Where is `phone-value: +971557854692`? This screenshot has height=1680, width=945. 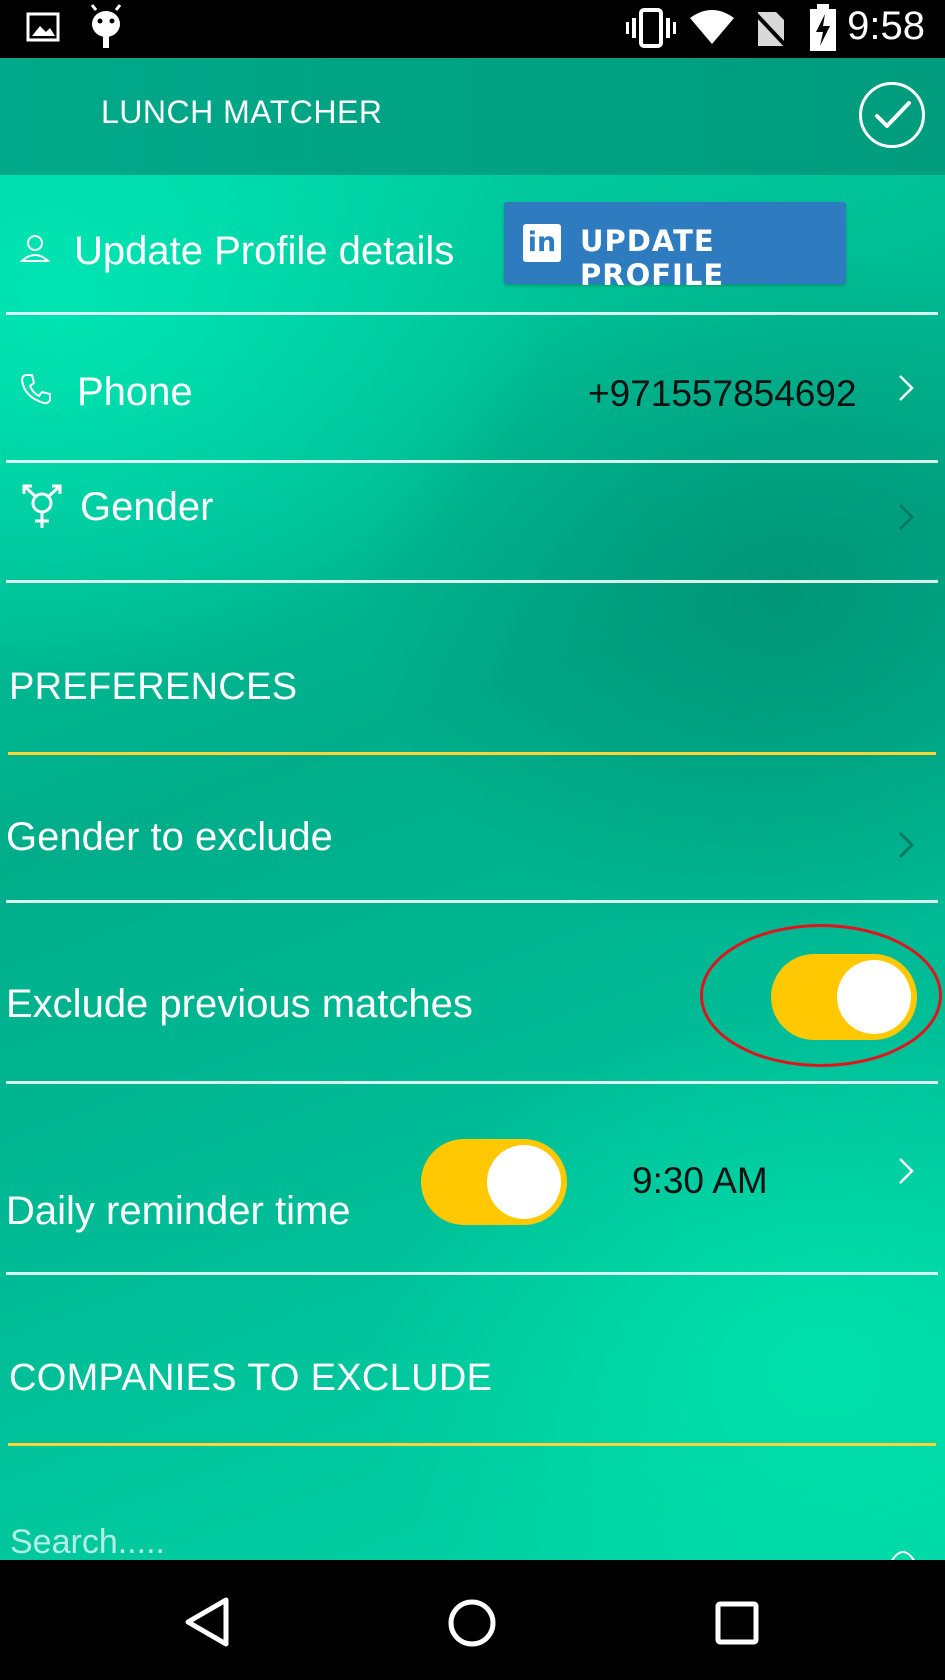
phone-value: +971557854692 is located at coordinates (722, 393).